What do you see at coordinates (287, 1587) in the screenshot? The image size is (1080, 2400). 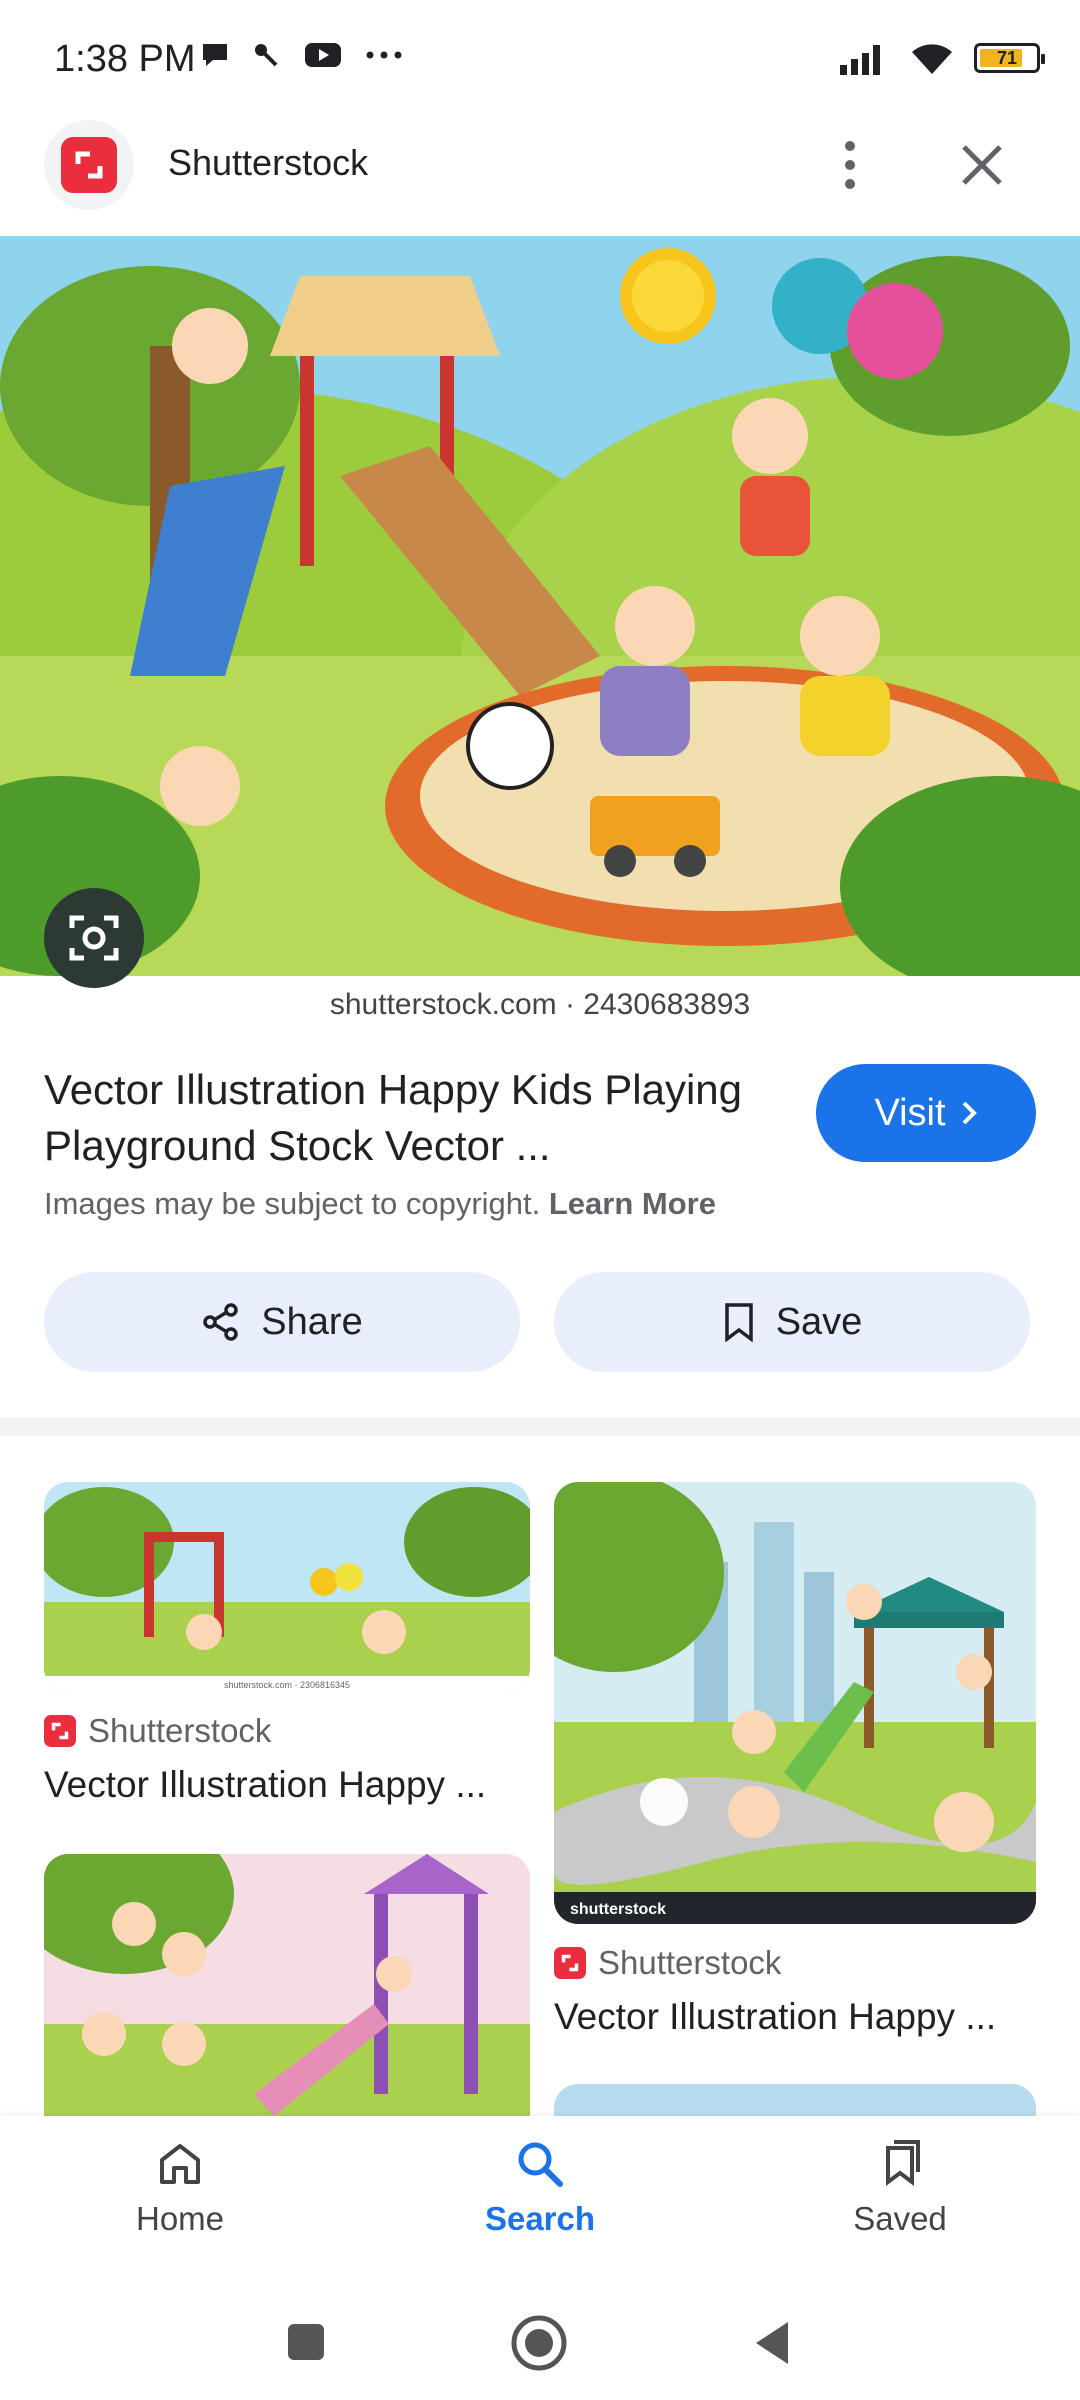 I see `related-thumbnail: shutterstock.com · 2306816345` at bounding box center [287, 1587].